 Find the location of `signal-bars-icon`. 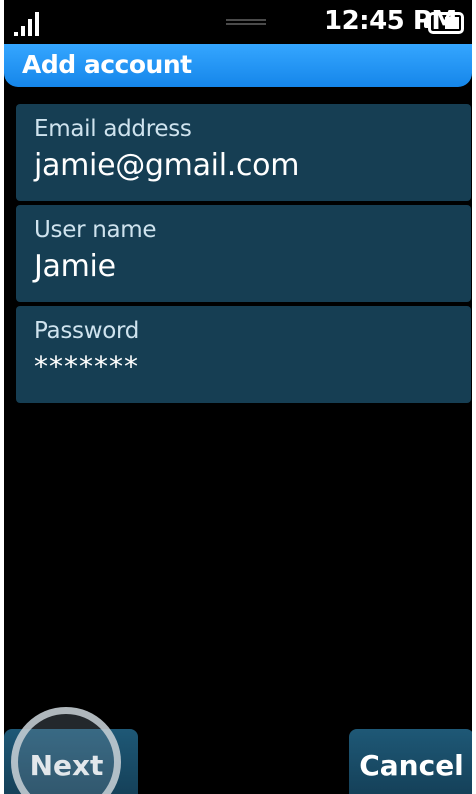

signal-bars-icon is located at coordinates (29, 23).